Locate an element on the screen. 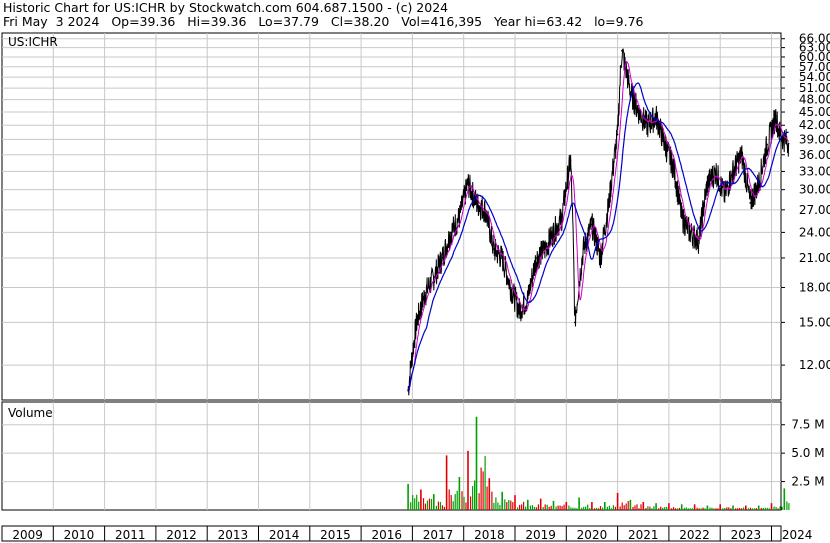 The image size is (830, 543). price-tick-label: 27.00 is located at coordinates (814, 210).